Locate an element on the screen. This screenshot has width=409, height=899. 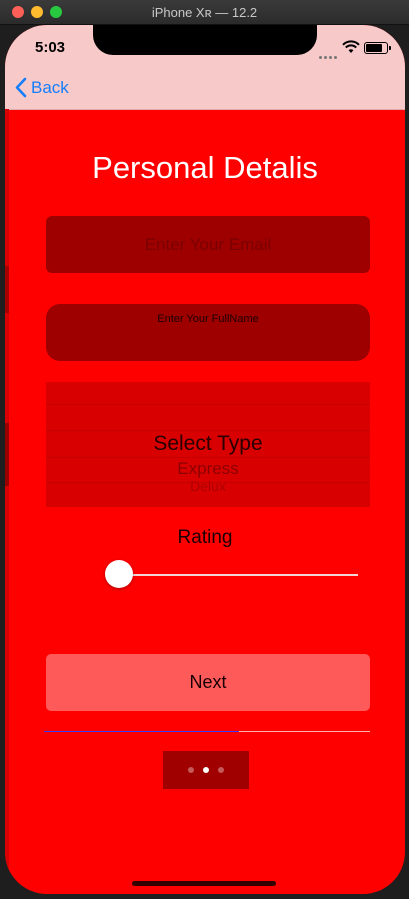
status-time: 5:03 is located at coordinates (50, 47).